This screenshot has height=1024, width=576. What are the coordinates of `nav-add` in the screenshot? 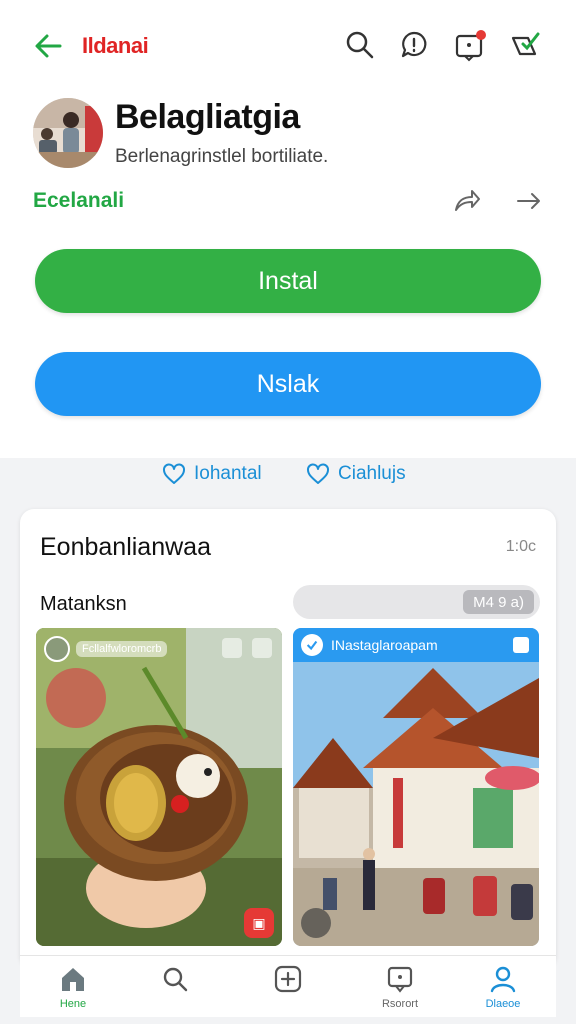 It's located at (288, 981).